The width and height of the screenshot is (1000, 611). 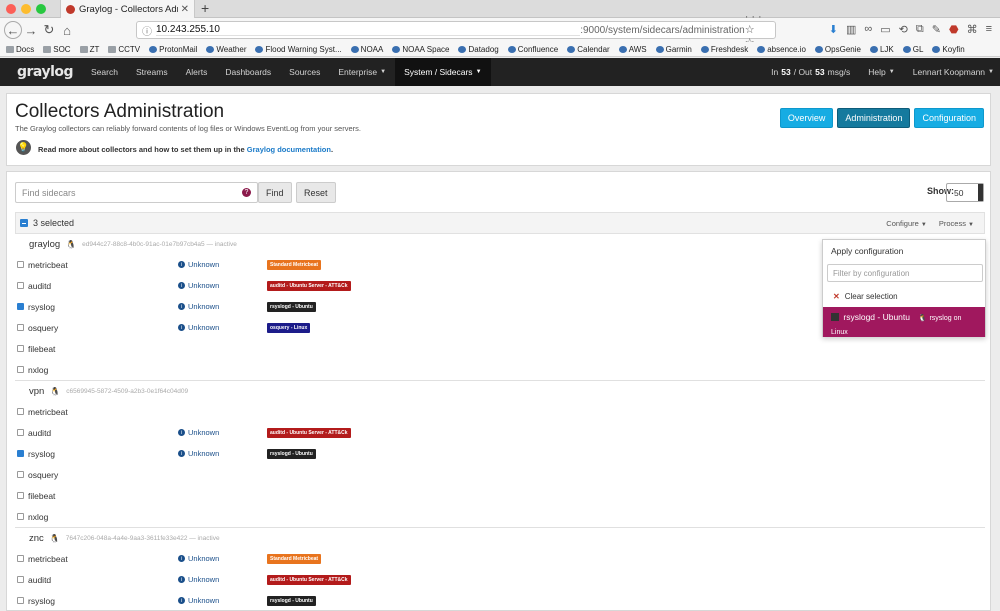 I want to click on bookmark-item: NOAA Space, so click(x=420, y=49).